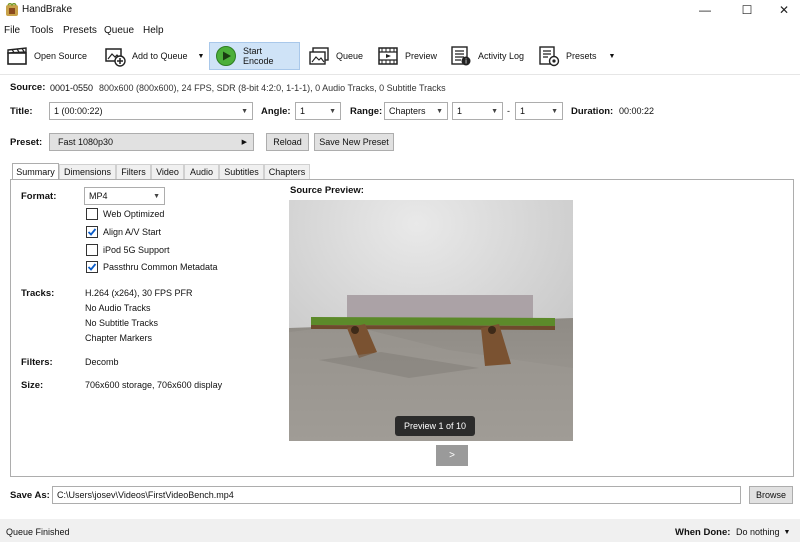 The image size is (800, 542). I want to click on toolbar-divider, so click(400, 74).